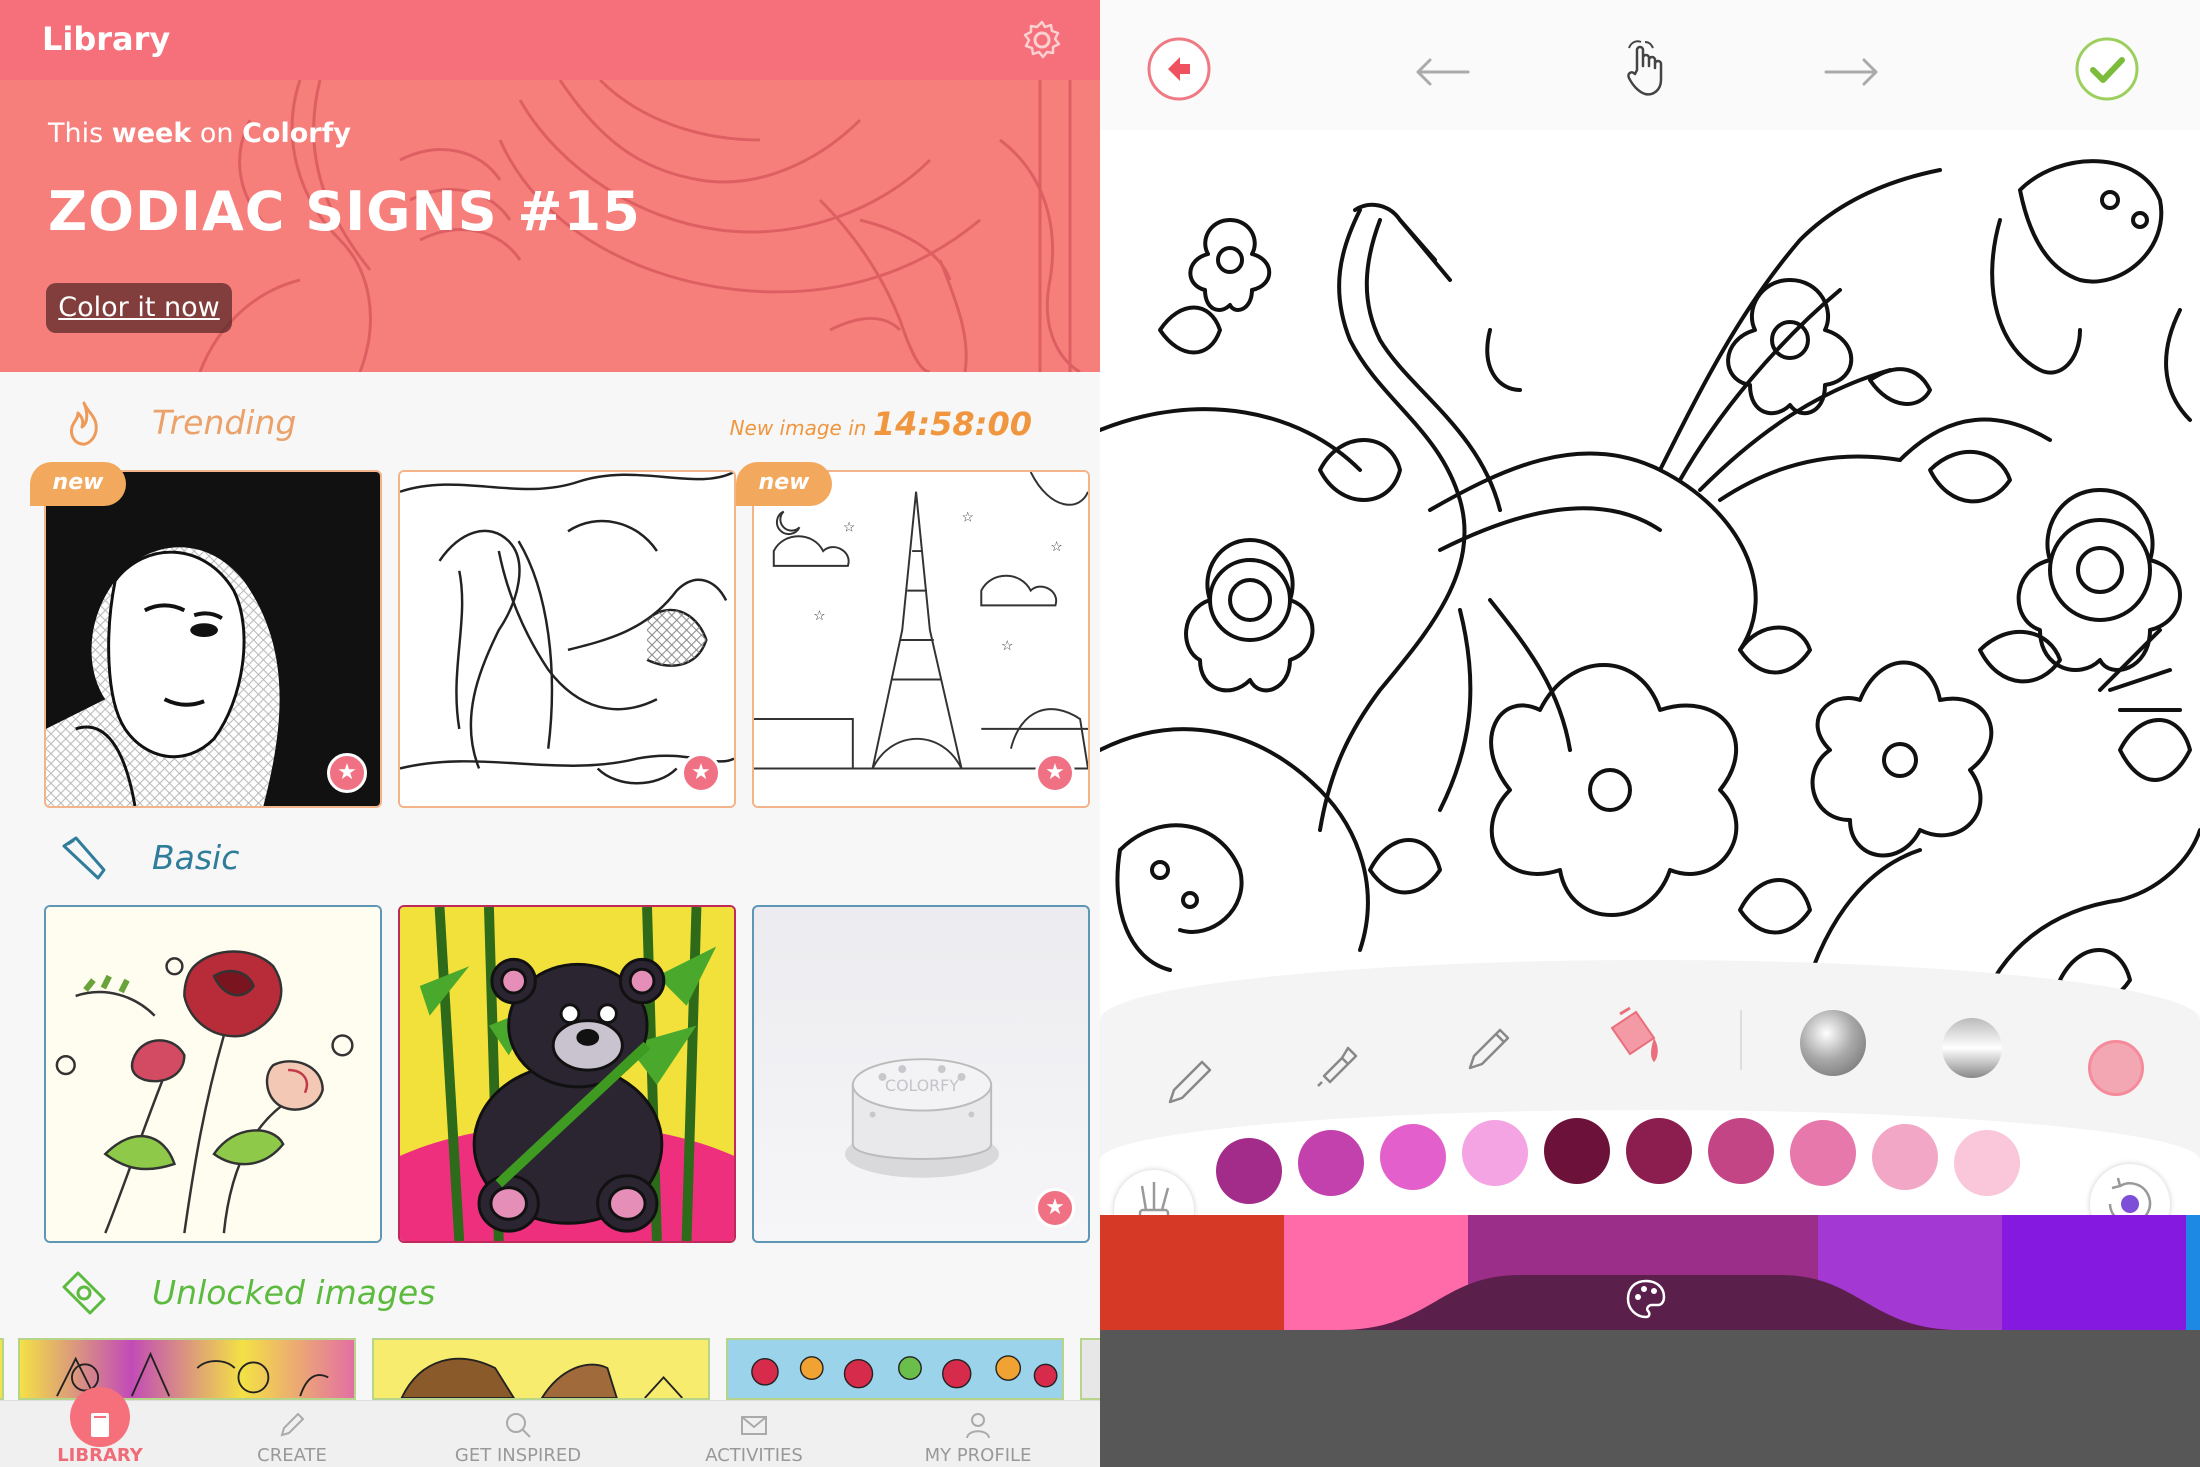 The height and width of the screenshot is (1467, 2200). What do you see at coordinates (84, 1293) in the screenshot?
I see `unlocked-tag-icon` at bounding box center [84, 1293].